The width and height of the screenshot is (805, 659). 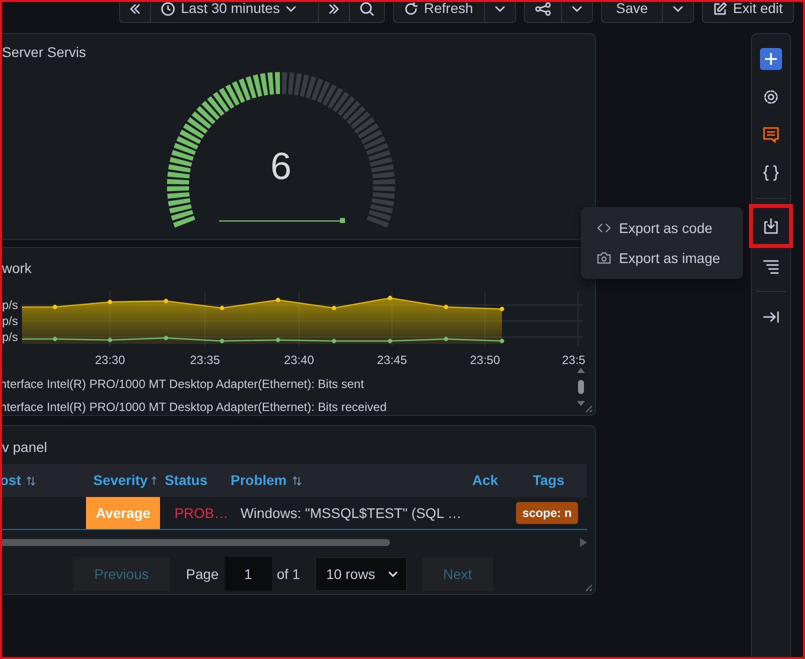 What do you see at coordinates (771, 59) in the screenshot?
I see `add-icon` at bounding box center [771, 59].